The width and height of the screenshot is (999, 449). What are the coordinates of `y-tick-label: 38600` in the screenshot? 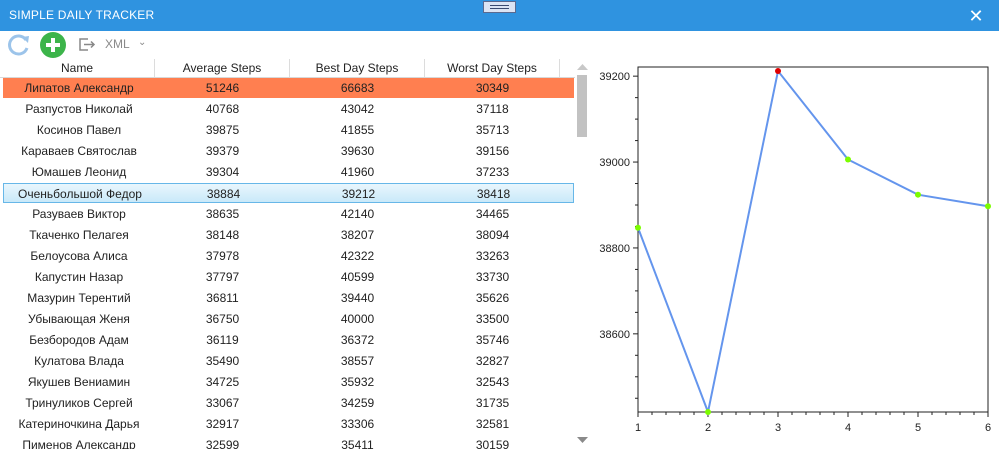 It's located at (614, 335).